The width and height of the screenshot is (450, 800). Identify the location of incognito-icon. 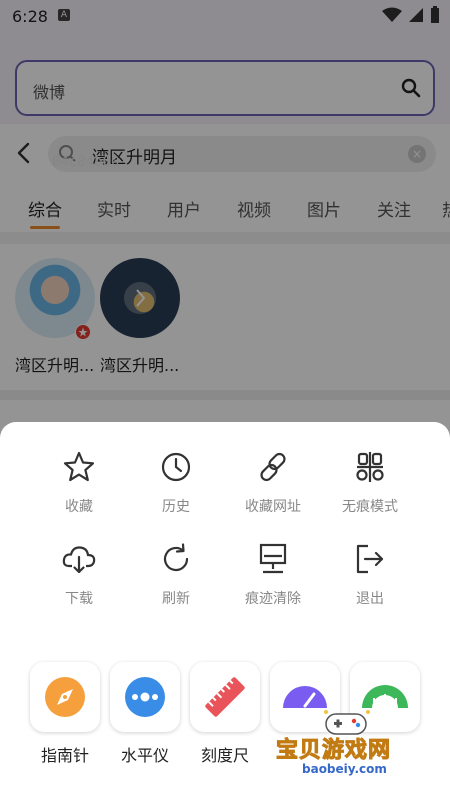
(370, 467).